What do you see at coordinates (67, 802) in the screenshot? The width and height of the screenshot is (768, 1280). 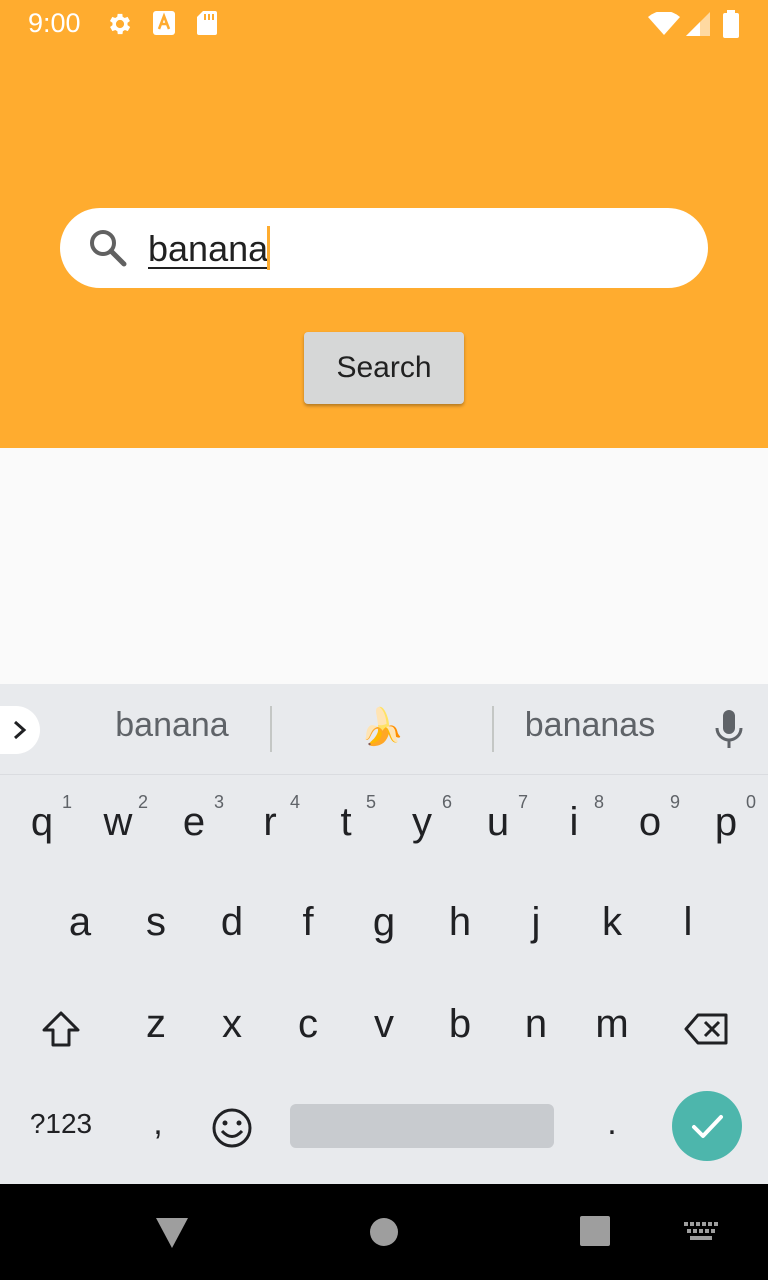 I see `key-hint: 1` at bounding box center [67, 802].